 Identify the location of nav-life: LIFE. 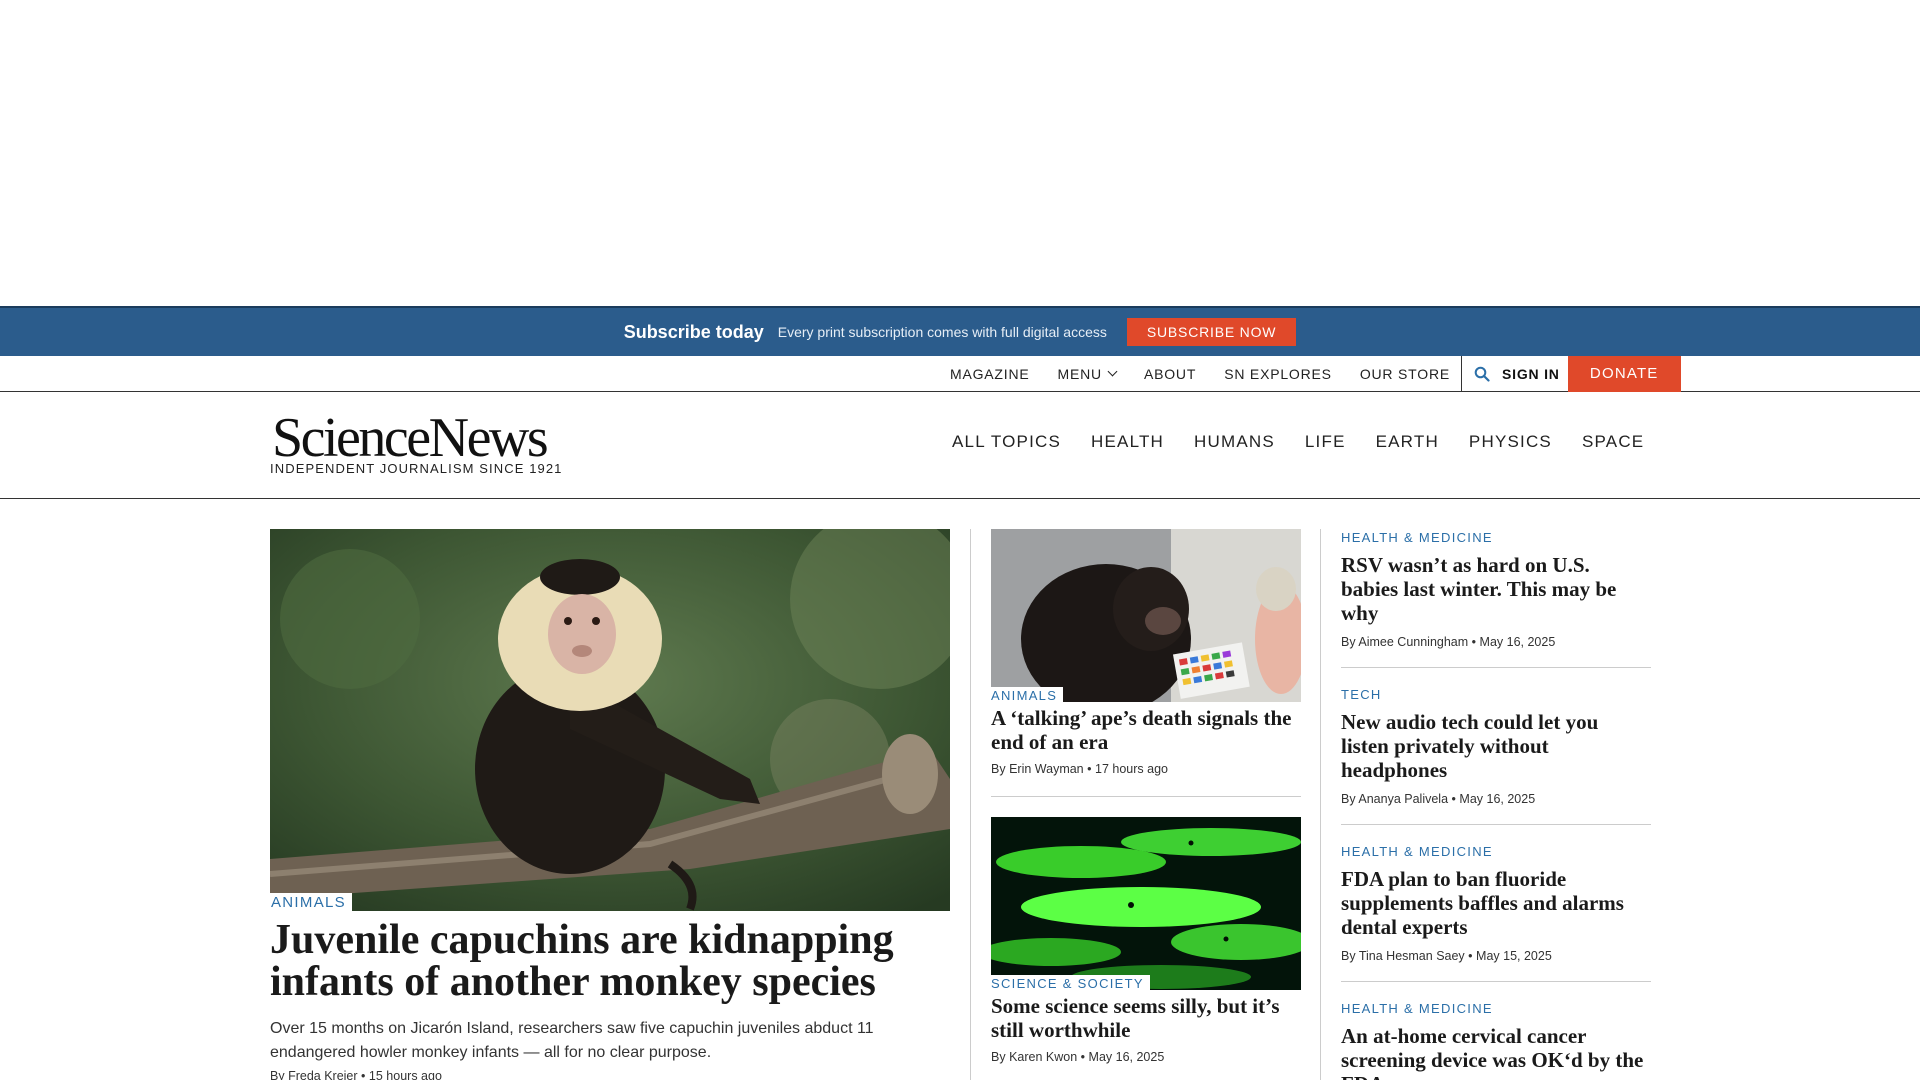
(1325, 442).